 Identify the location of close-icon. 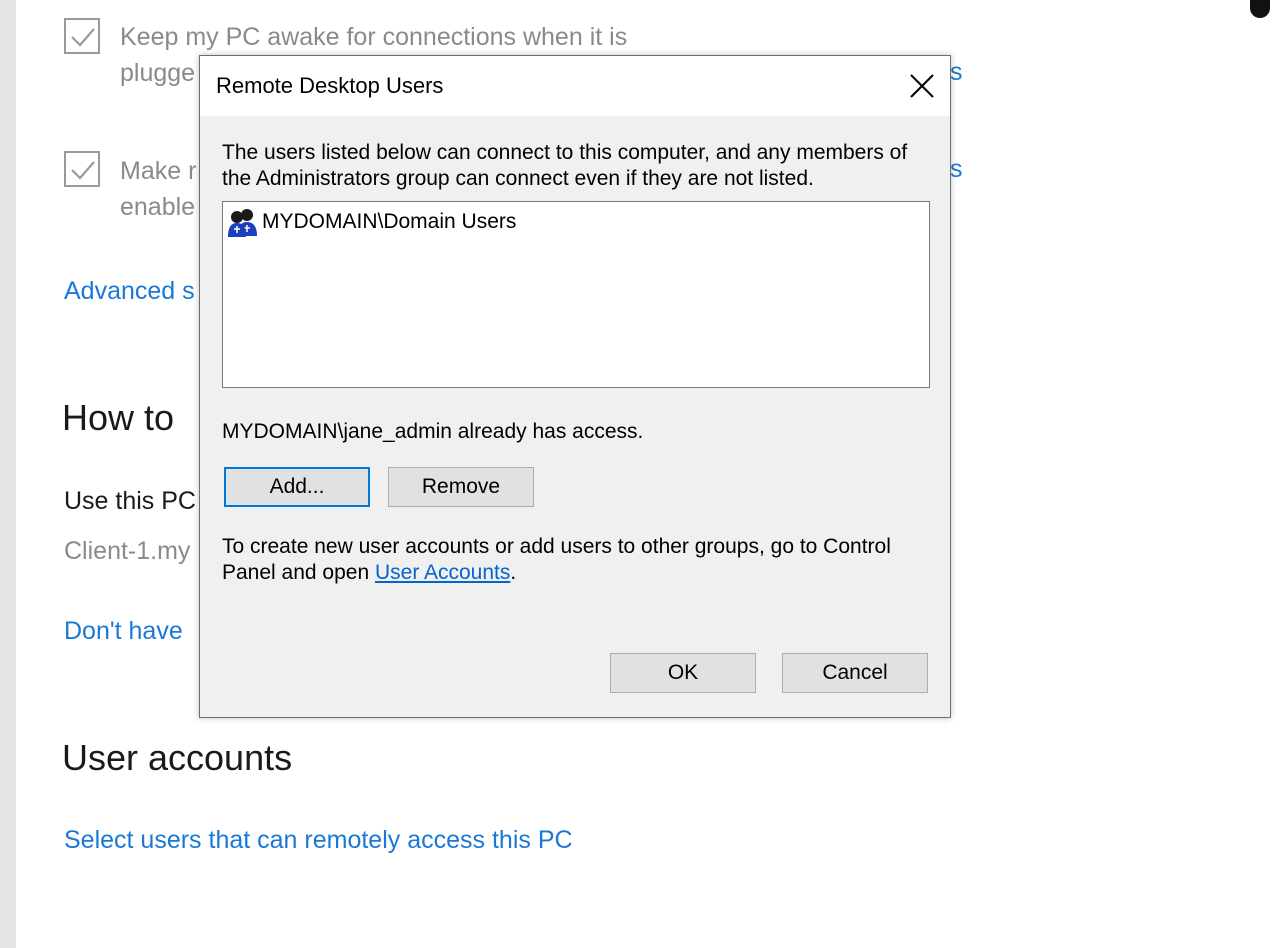
(922, 86).